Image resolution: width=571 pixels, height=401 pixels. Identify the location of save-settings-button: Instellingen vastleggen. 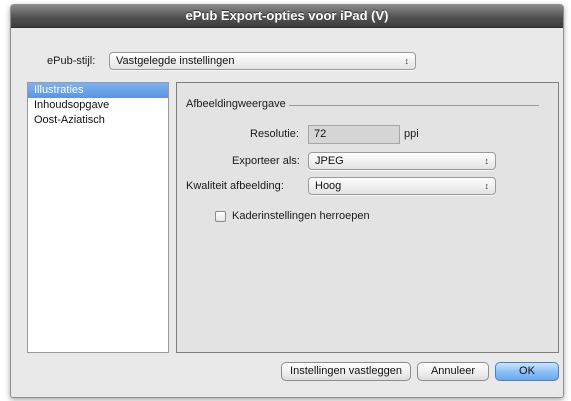
(346, 371).